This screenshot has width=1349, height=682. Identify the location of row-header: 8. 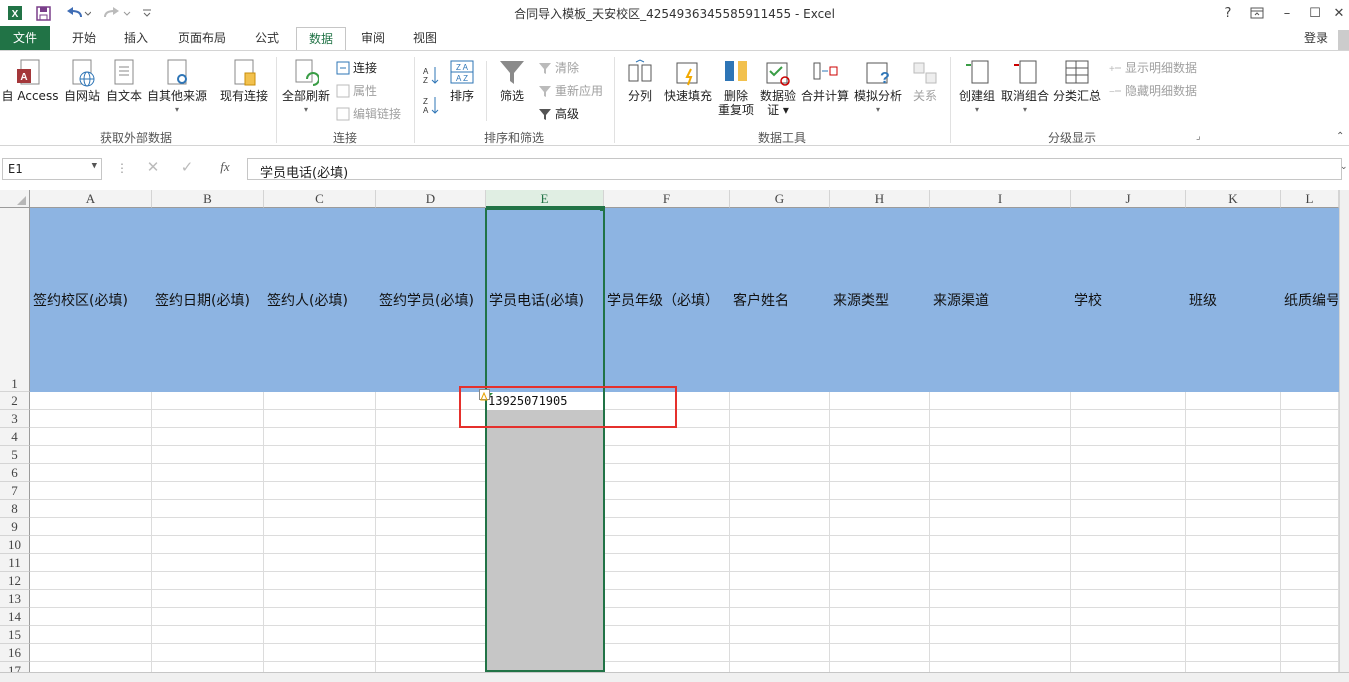
(15, 509).